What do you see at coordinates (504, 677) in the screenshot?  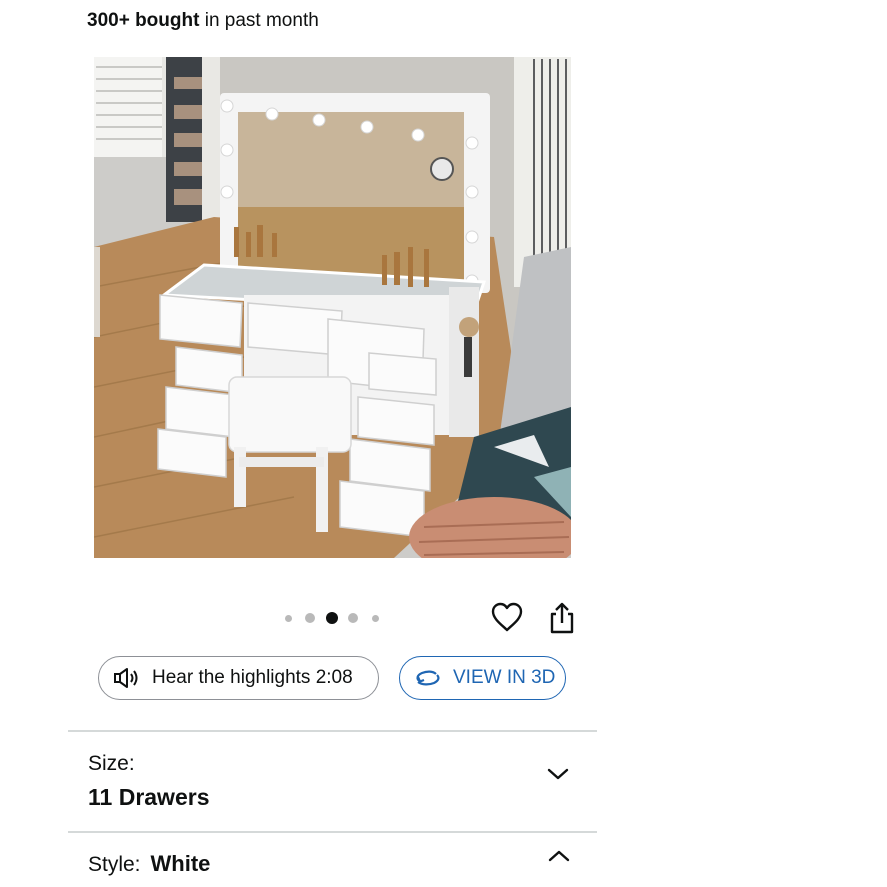 I see `view-in-3d-label: VIEW IN 3D` at bounding box center [504, 677].